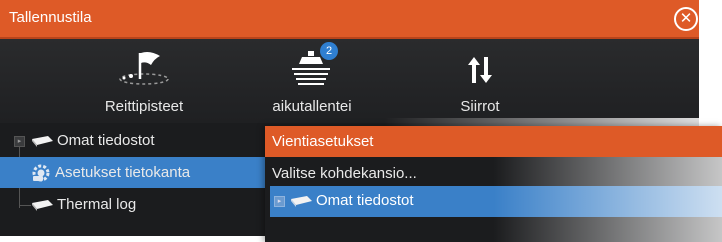 The width and height of the screenshot is (722, 242). What do you see at coordinates (144, 106) in the screenshot?
I see `toolbar-waypoints-label: Reittipisteet` at bounding box center [144, 106].